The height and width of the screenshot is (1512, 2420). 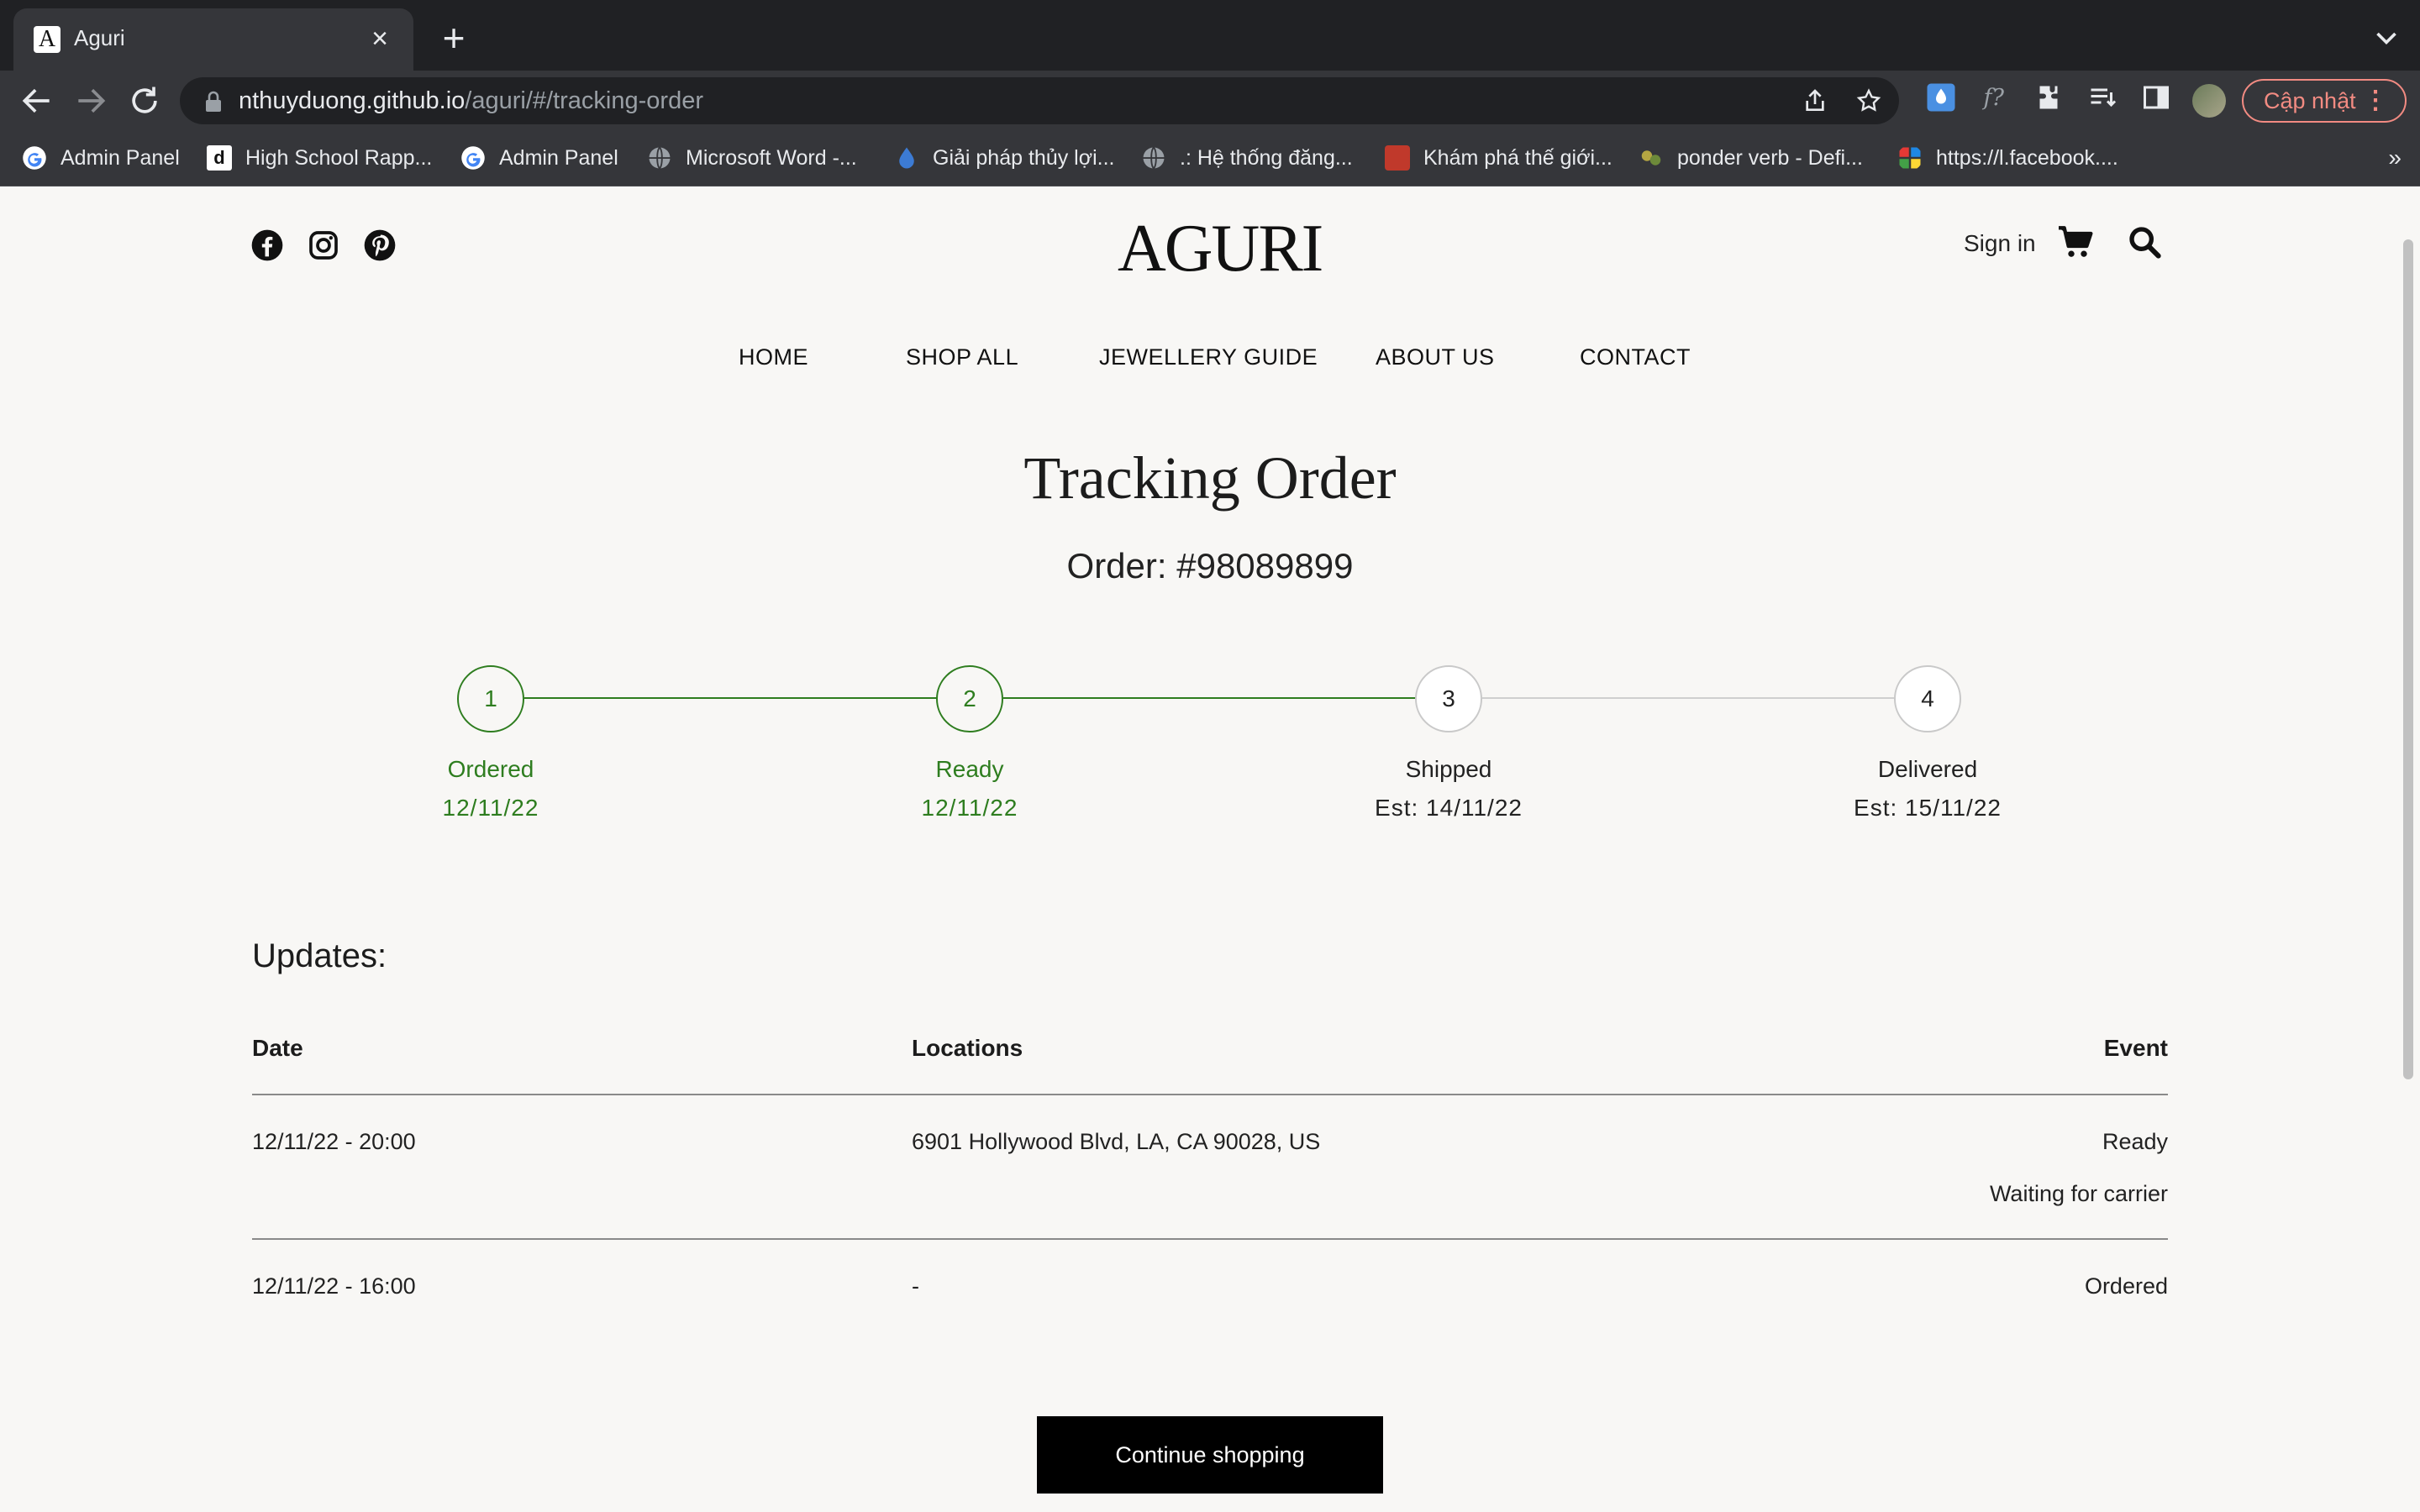 I want to click on page-scrollbar, so click(x=2408, y=659).